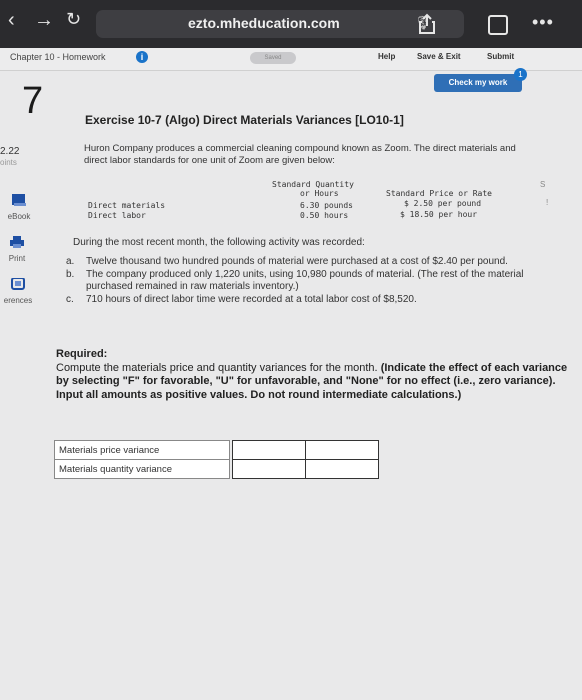 The height and width of the screenshot is (700, 582). Describe the element at coordinates (543, 22) in the screenshot. I see `more-icon: •••` at that location.